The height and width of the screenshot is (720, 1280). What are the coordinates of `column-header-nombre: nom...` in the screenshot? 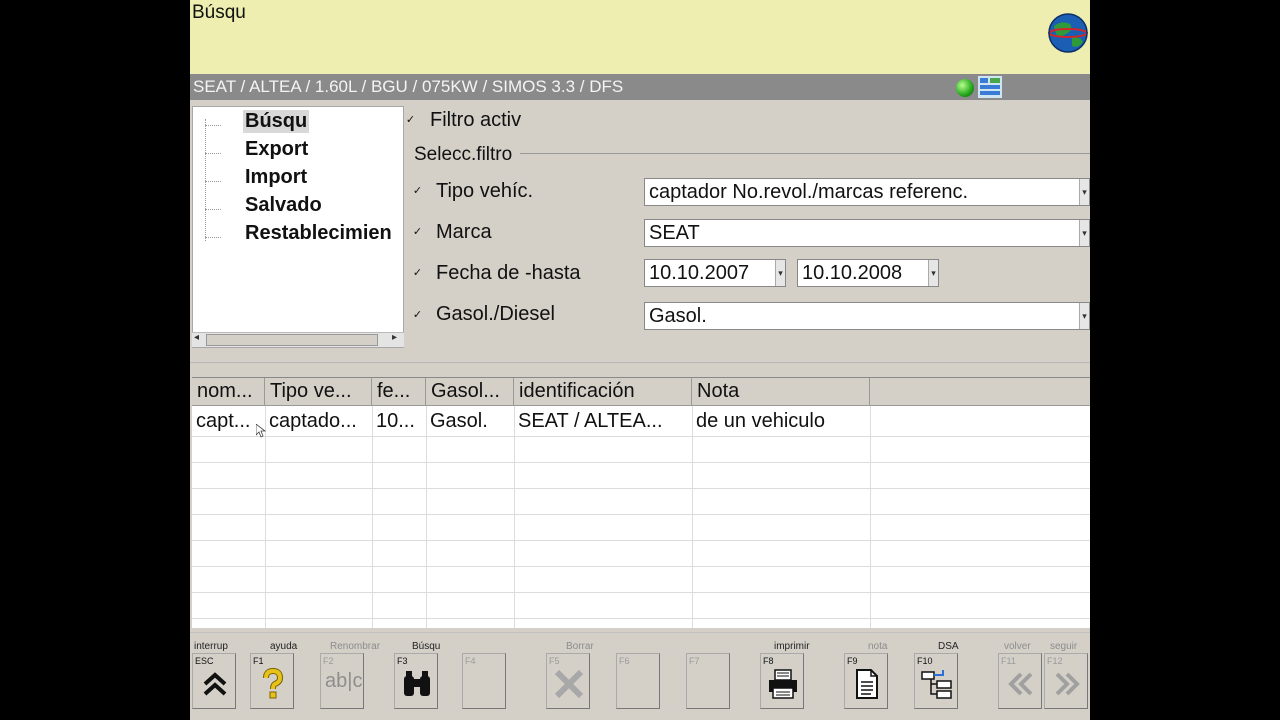 It's located at (228, 392).